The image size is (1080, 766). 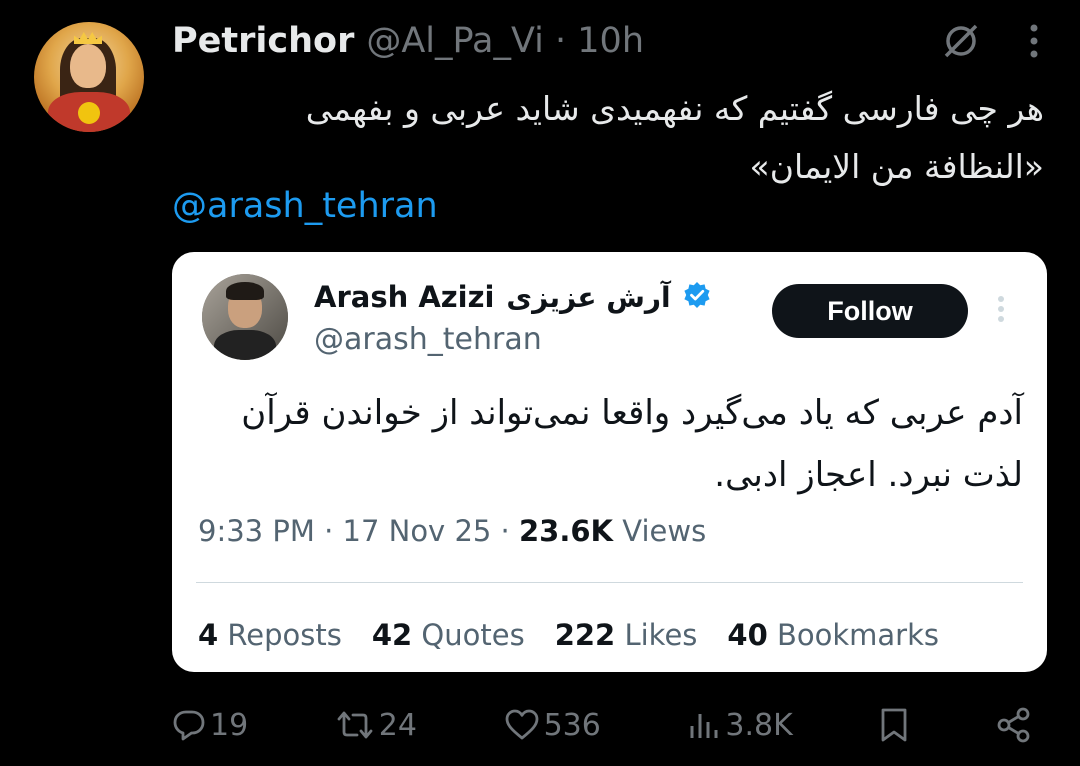 I want to click on author-name: Petrichor, so click(x=263, y=41).